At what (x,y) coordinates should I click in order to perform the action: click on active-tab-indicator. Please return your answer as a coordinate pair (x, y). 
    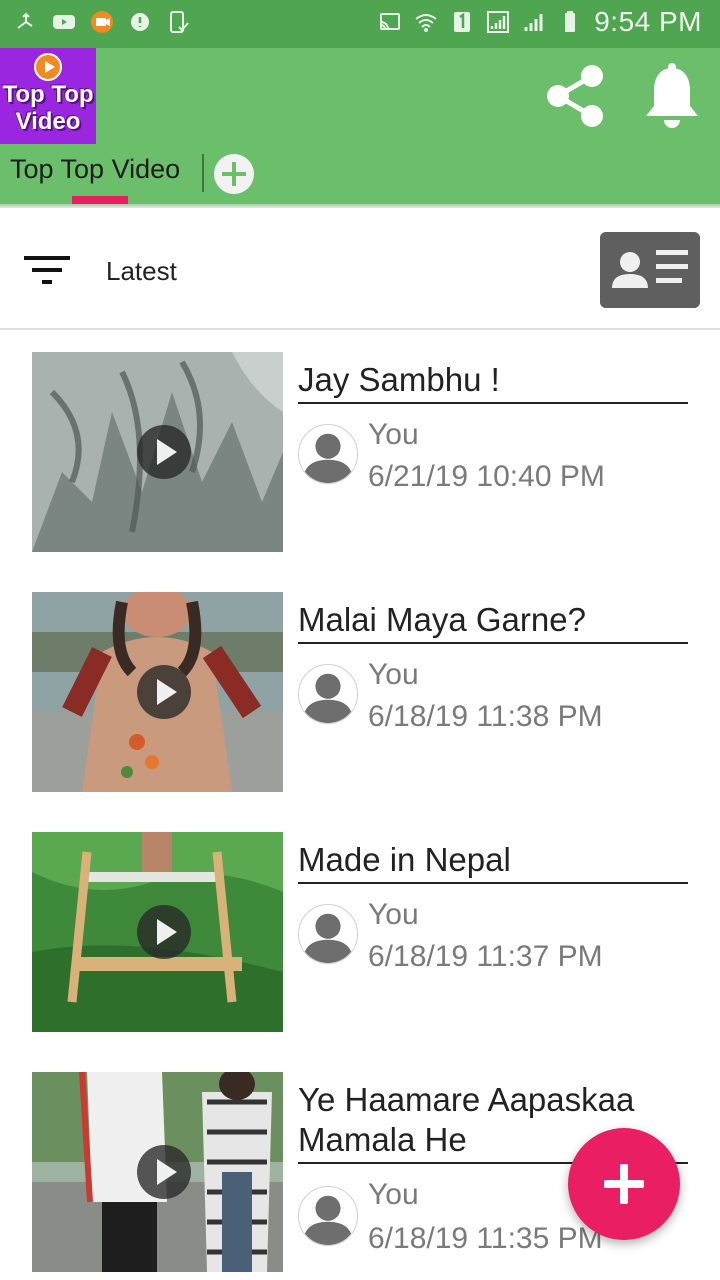
    Looking at the image, I should click on (100, 200).